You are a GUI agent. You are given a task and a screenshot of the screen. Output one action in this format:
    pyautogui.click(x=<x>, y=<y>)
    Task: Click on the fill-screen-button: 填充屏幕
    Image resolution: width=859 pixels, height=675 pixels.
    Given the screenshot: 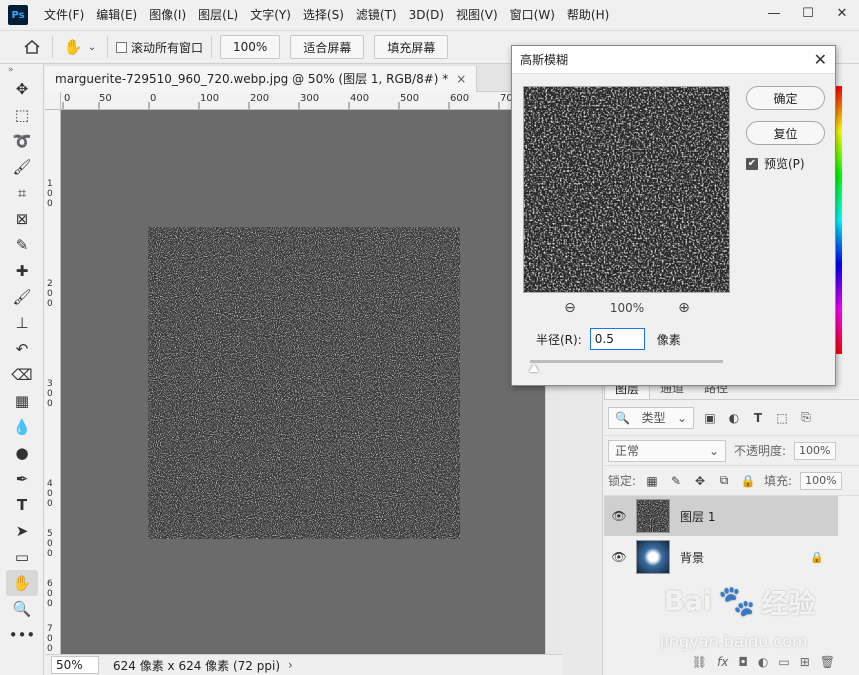 What is the action you would take?
    pyautogui.click(x=411, y=47)
    